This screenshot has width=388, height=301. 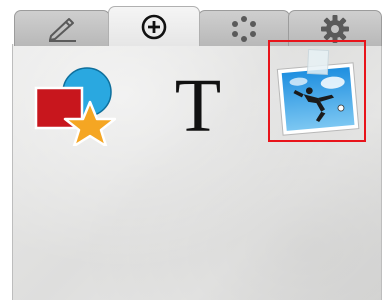 I want to click on gear-icon, so click(x=335, y=29).